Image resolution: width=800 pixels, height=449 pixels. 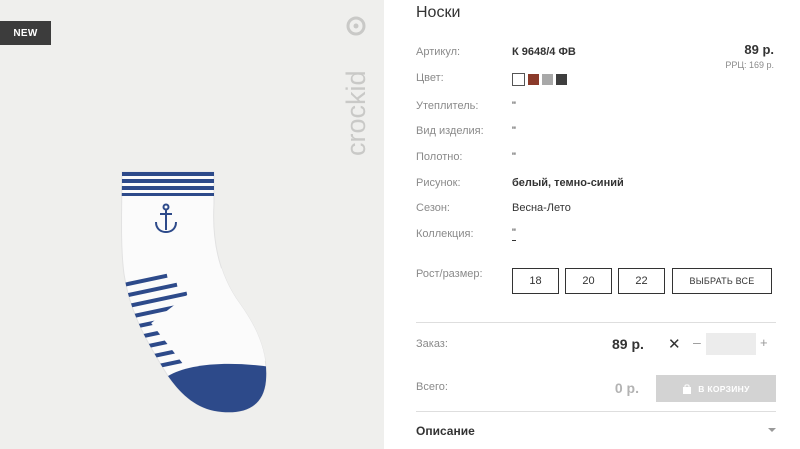 I want to click on pattern-value: белый, темно-синий, so click(x=568, y=183).